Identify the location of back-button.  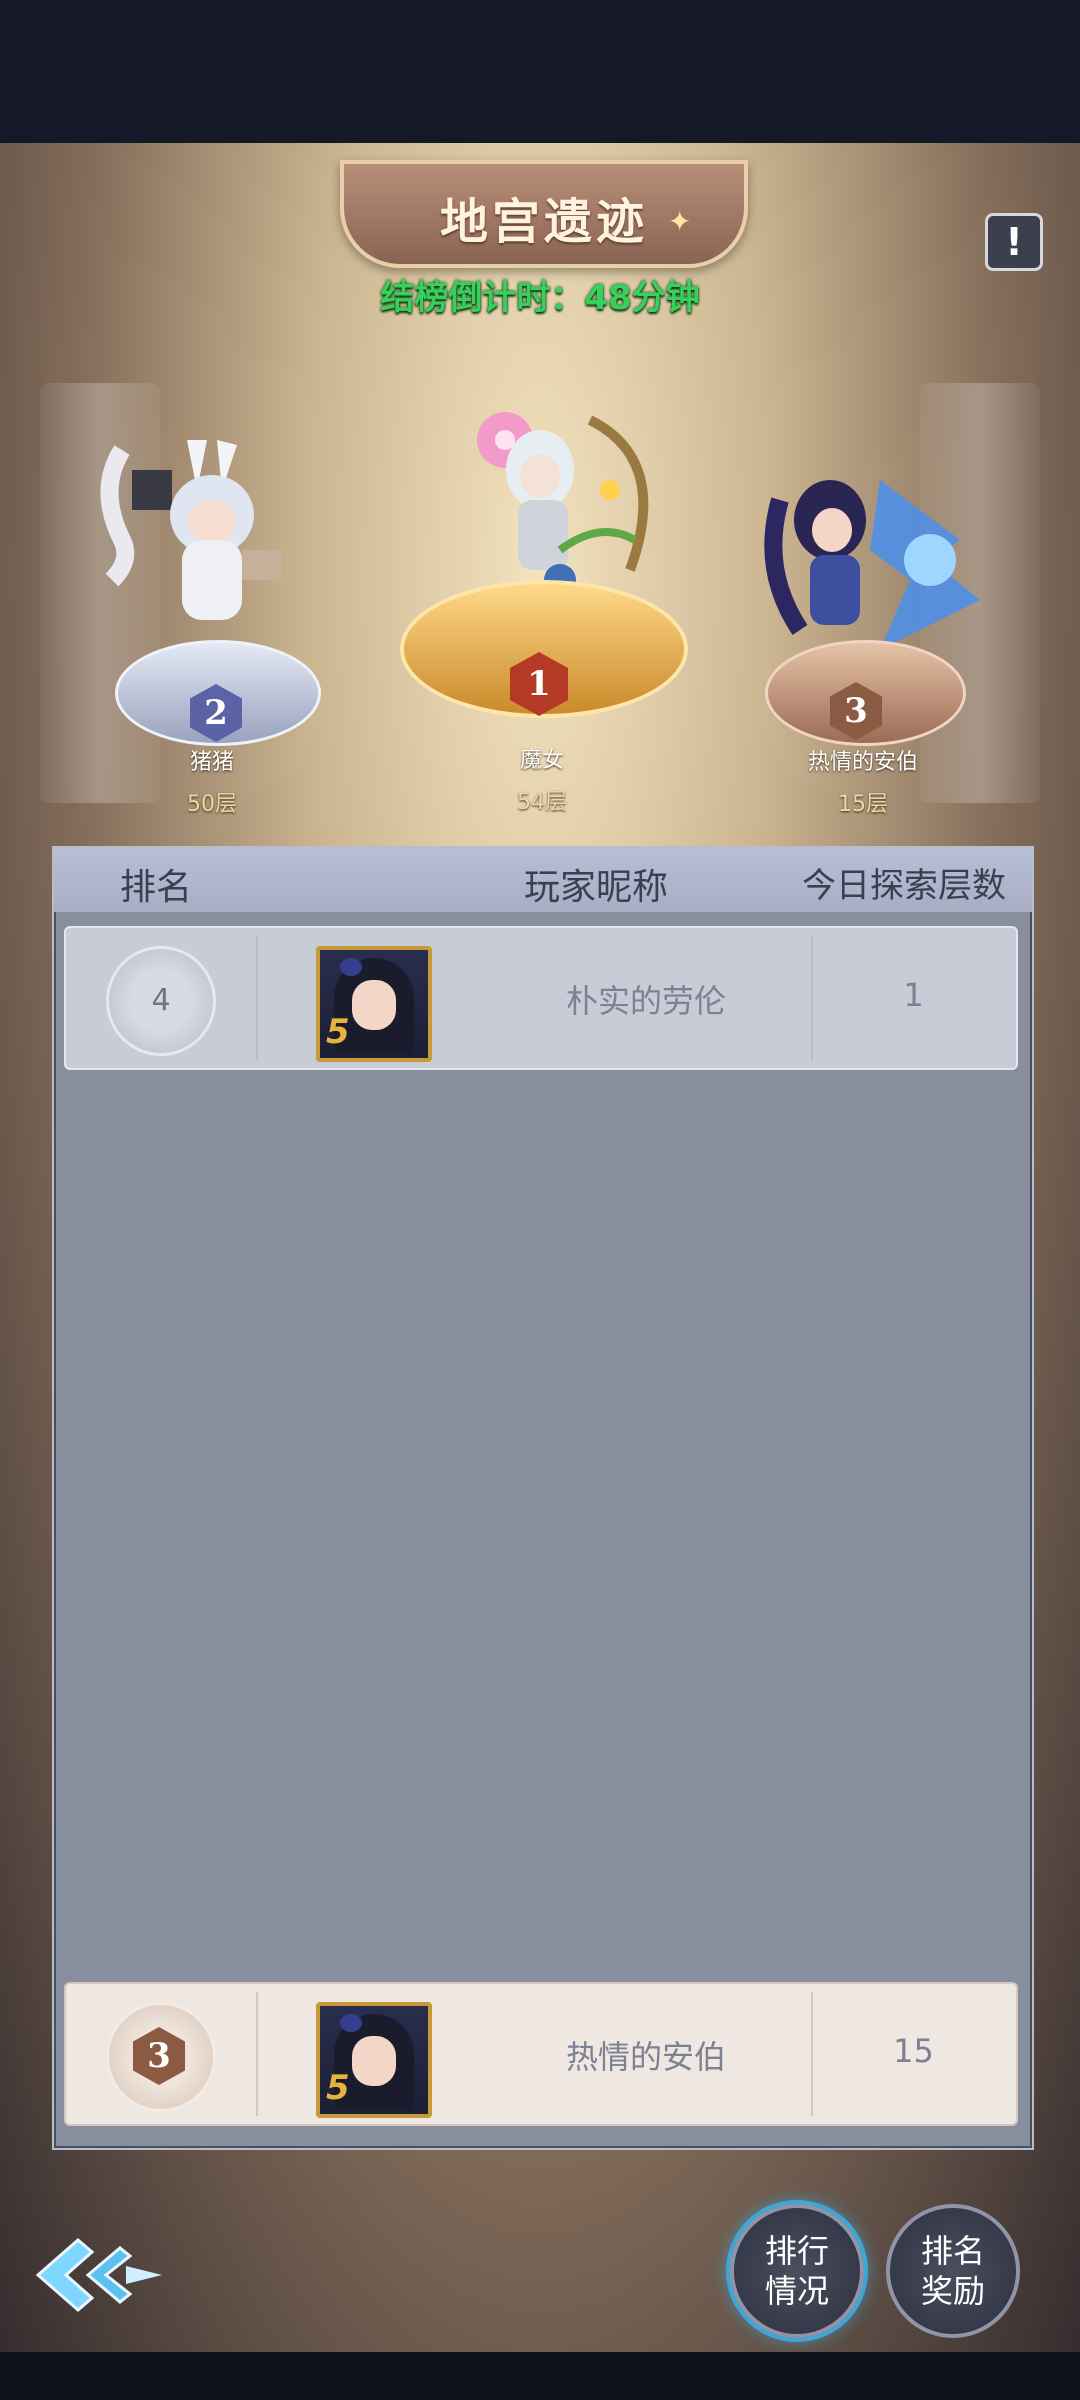
(100, 2275).